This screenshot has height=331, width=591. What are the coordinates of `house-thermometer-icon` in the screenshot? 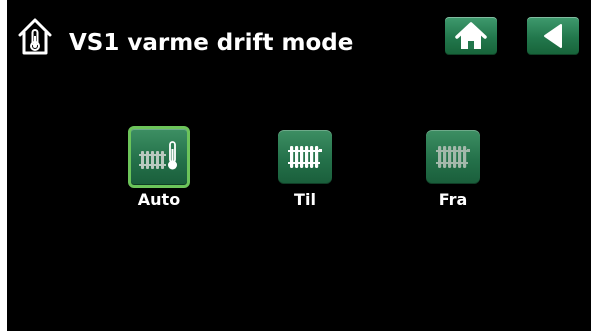 It's located at (35, 36).